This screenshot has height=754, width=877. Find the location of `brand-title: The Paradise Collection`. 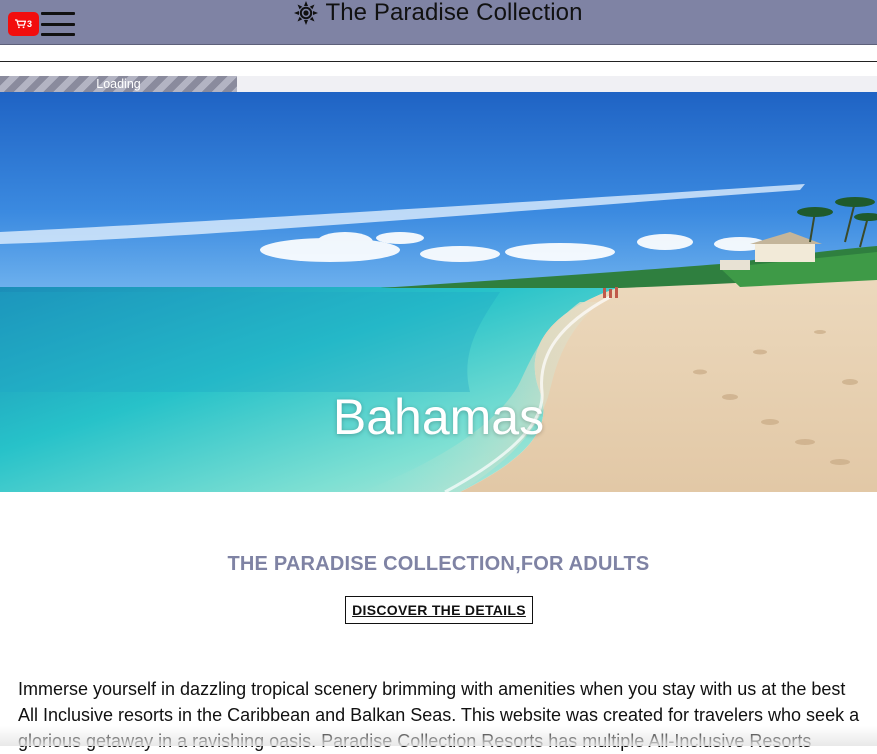

brand-title: The Paradise Collection is located at coordinates (454, 13).